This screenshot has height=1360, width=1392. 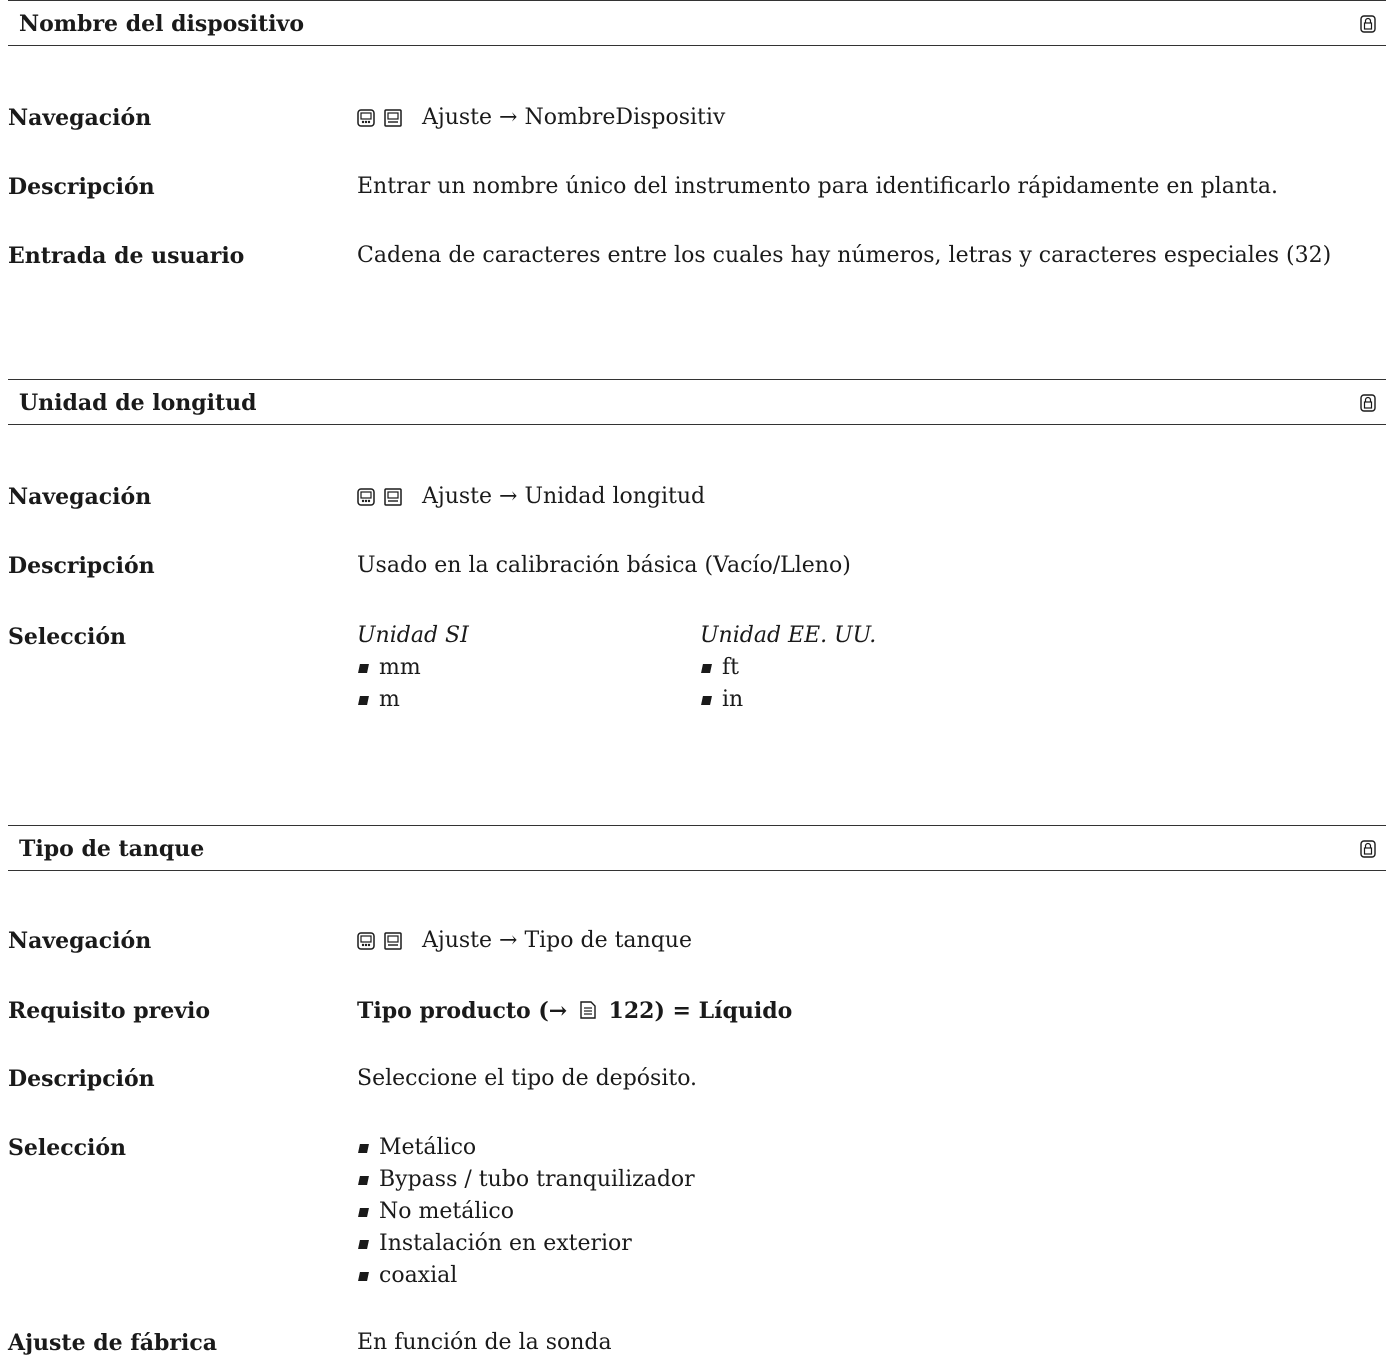 I want to click on list-item: ft, so click(x=788, y=668).